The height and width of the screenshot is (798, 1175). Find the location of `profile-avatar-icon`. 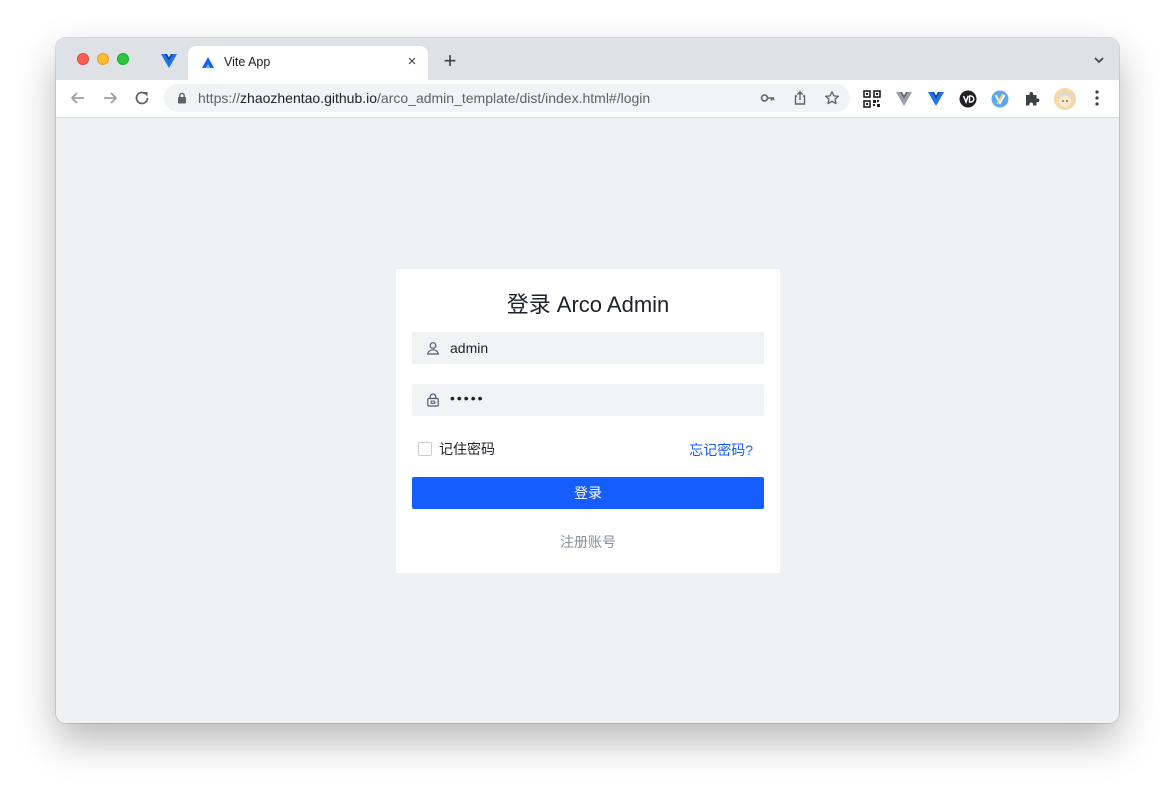

profile-avatar-icon is located at coordinates (1065, 99).